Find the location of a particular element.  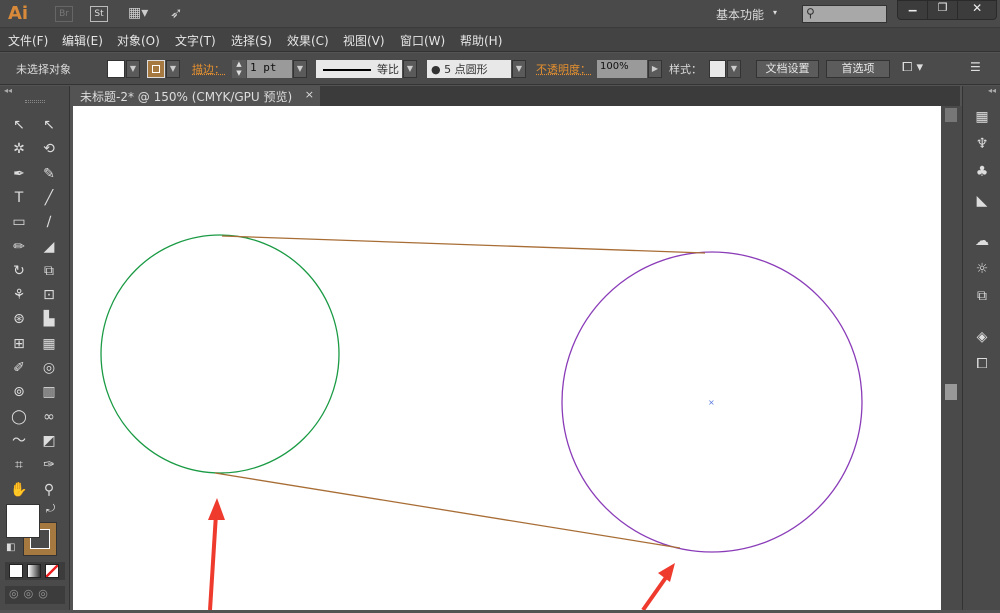

symbols-panel-icon: ♣ is located at coordinates (982, 172).